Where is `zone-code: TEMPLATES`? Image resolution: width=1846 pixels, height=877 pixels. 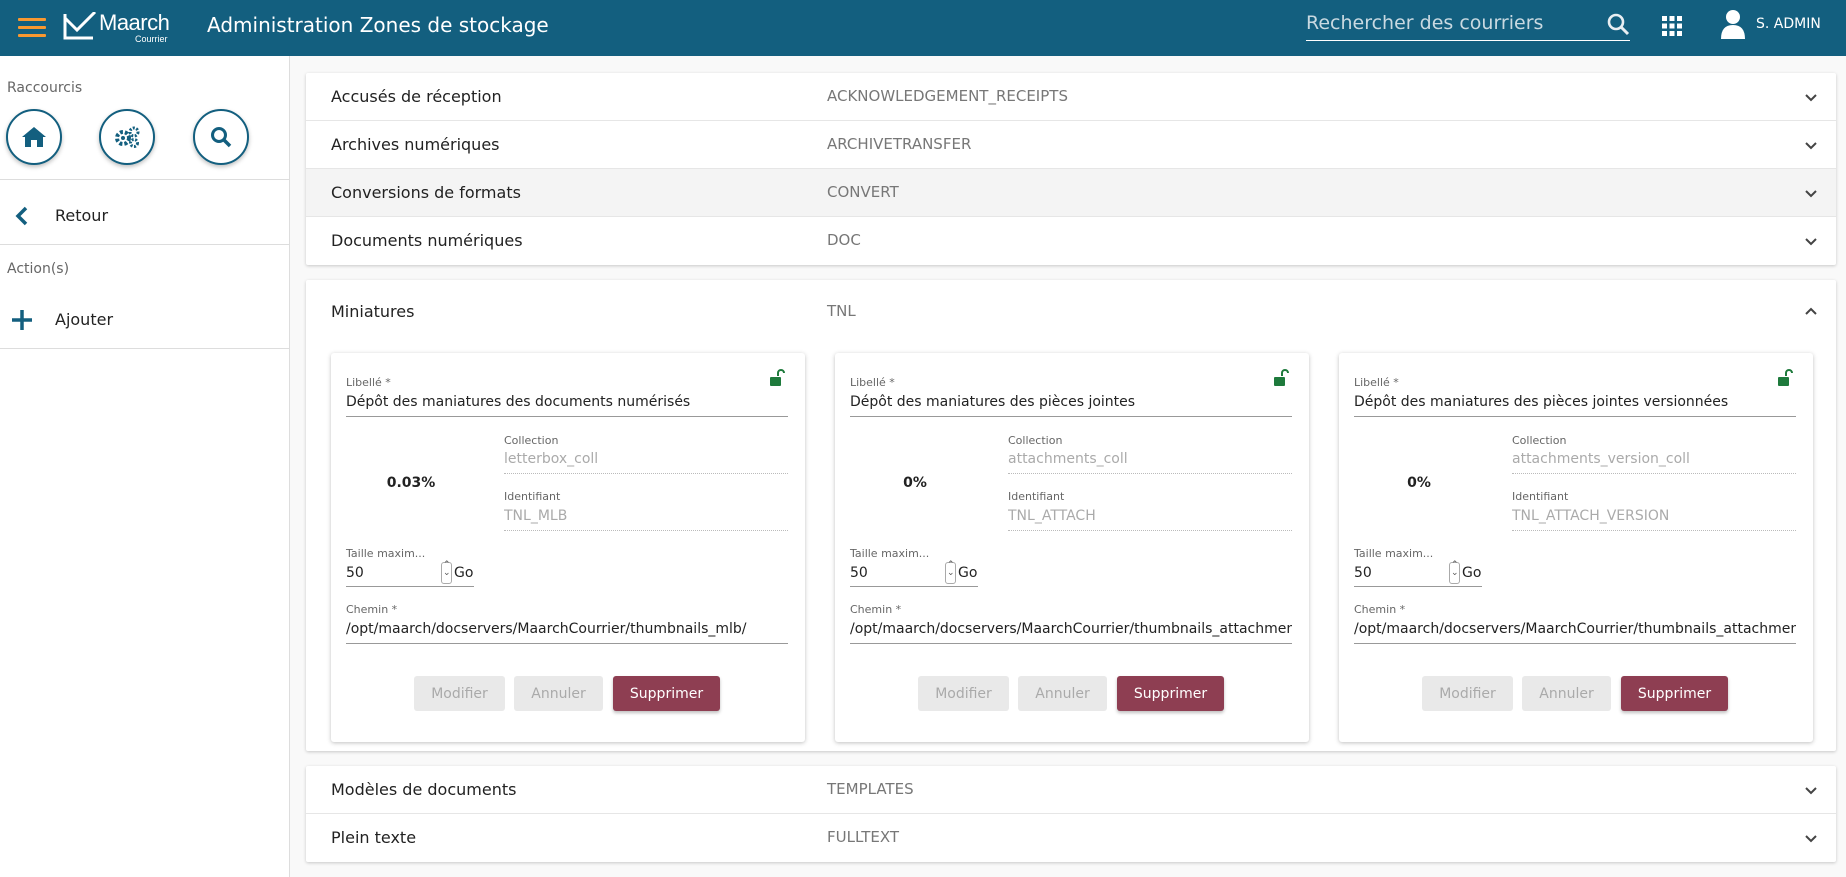
zone-code: TEMPLATES is located at coordinates (870, 789).